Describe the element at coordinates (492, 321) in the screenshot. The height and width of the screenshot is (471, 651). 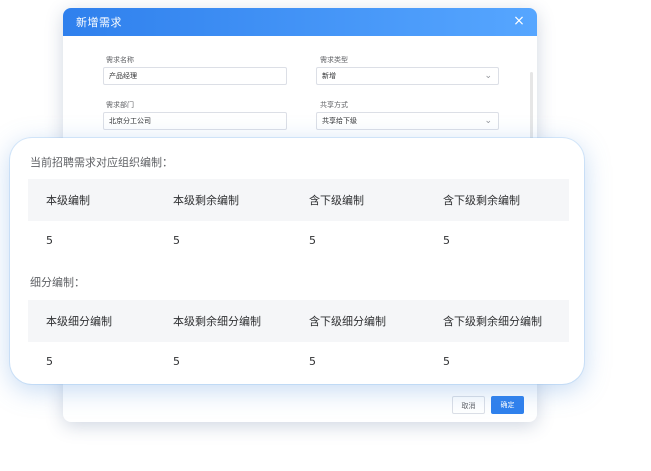
I see `col-header-incl-sub-sub-remaining: 含下级剩余细分编制` at that location.